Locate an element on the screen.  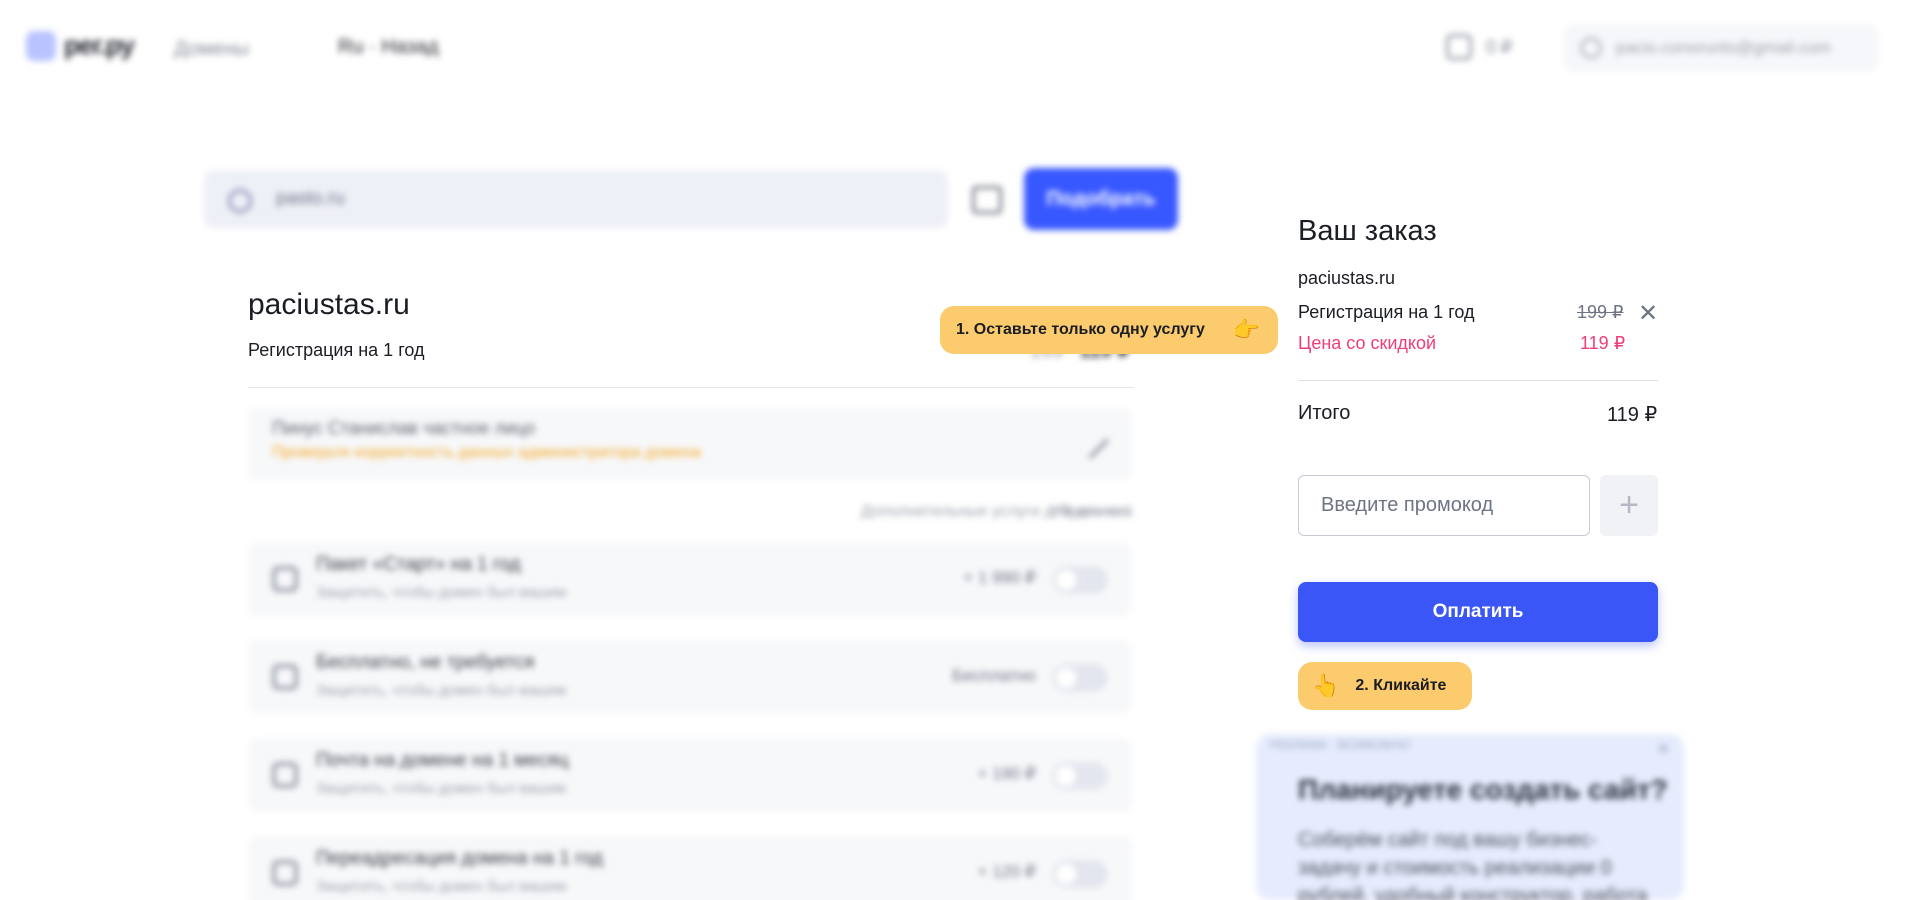
total-value: 119 ₽ is located at coordinates (1632, 415).